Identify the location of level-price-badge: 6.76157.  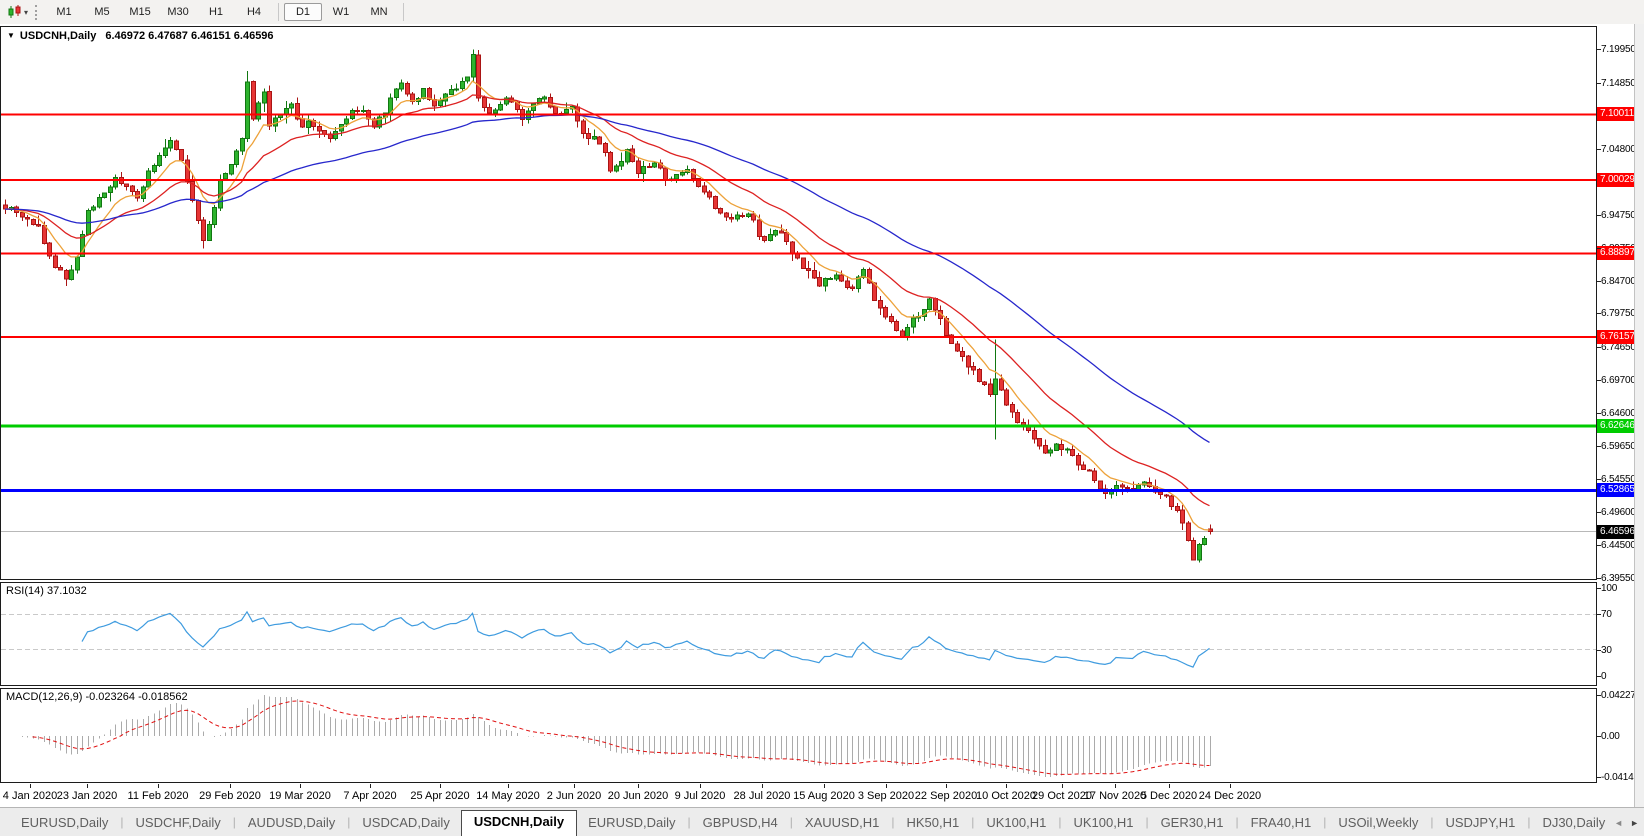
(1615, 337).